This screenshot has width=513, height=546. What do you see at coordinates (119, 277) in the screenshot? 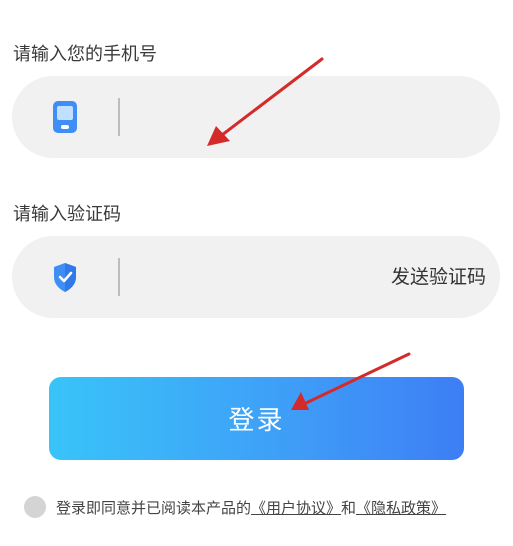
I see `code-divider` at bounding box center [119, 277].